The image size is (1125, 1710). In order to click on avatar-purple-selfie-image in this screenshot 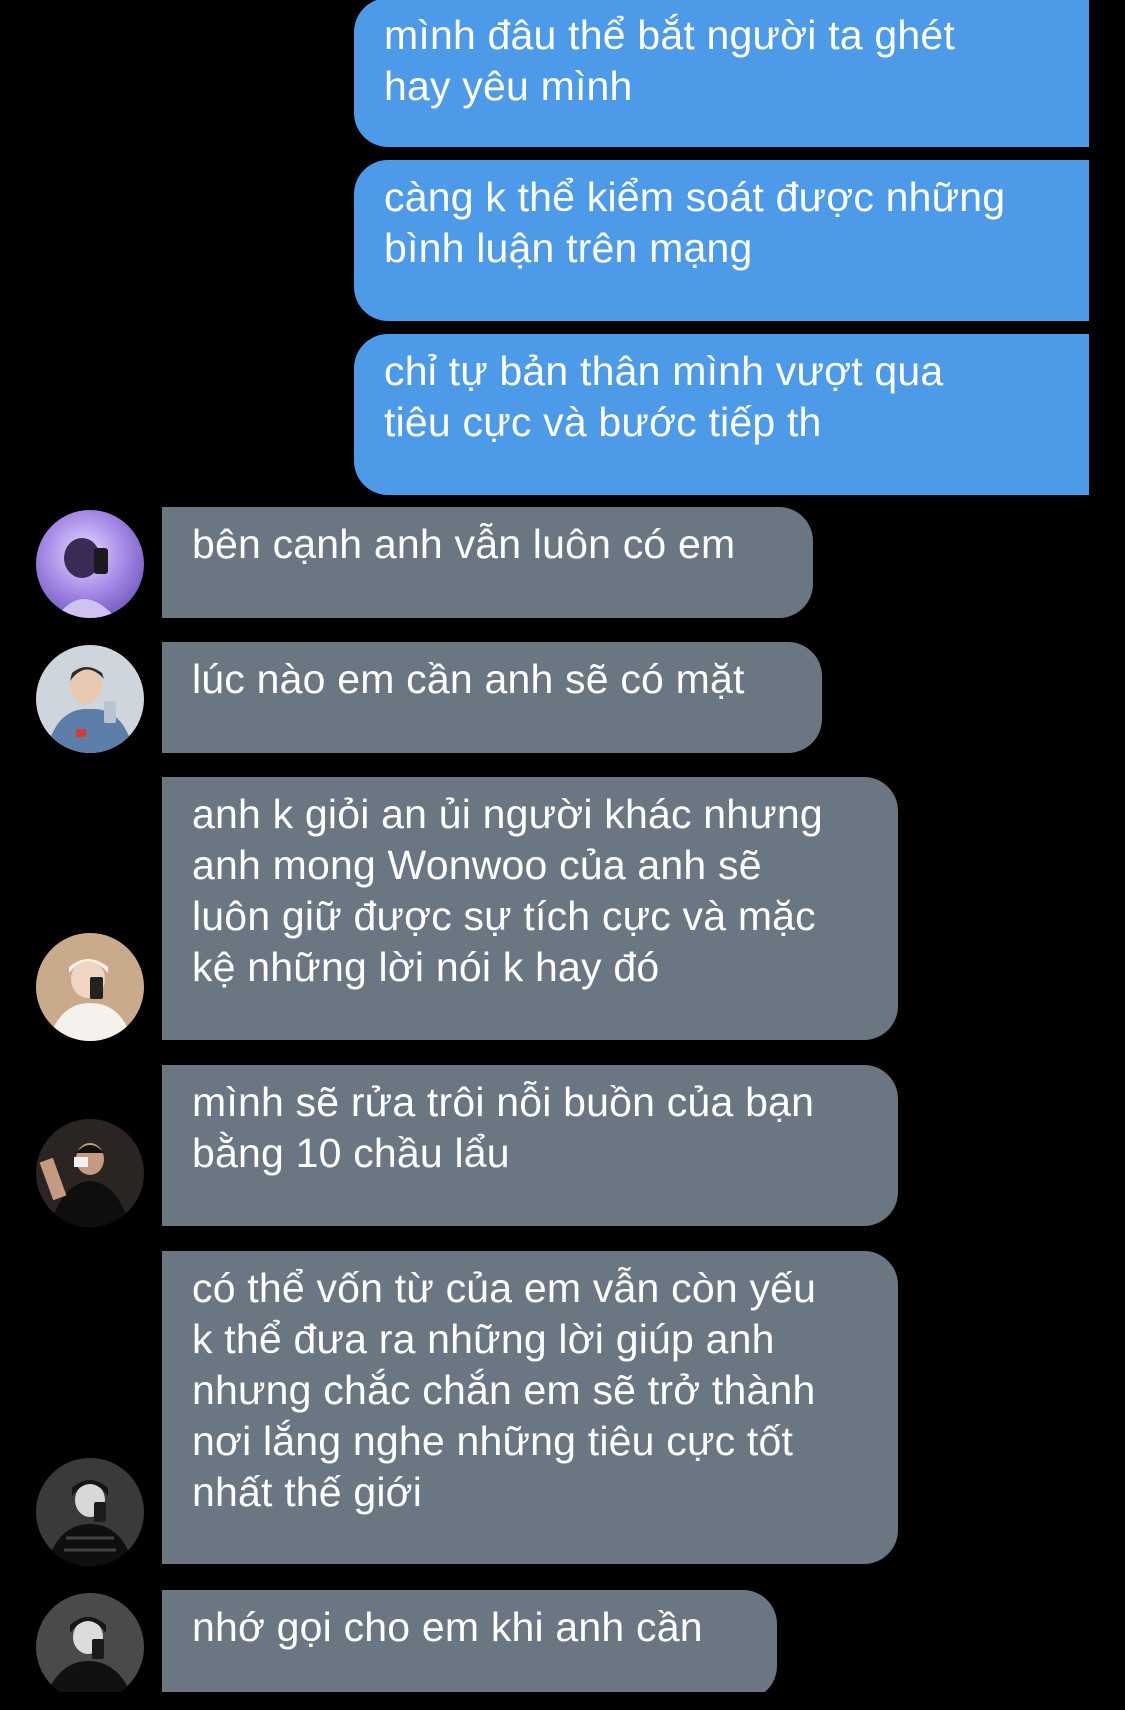, I will do `click(90, 564)`.